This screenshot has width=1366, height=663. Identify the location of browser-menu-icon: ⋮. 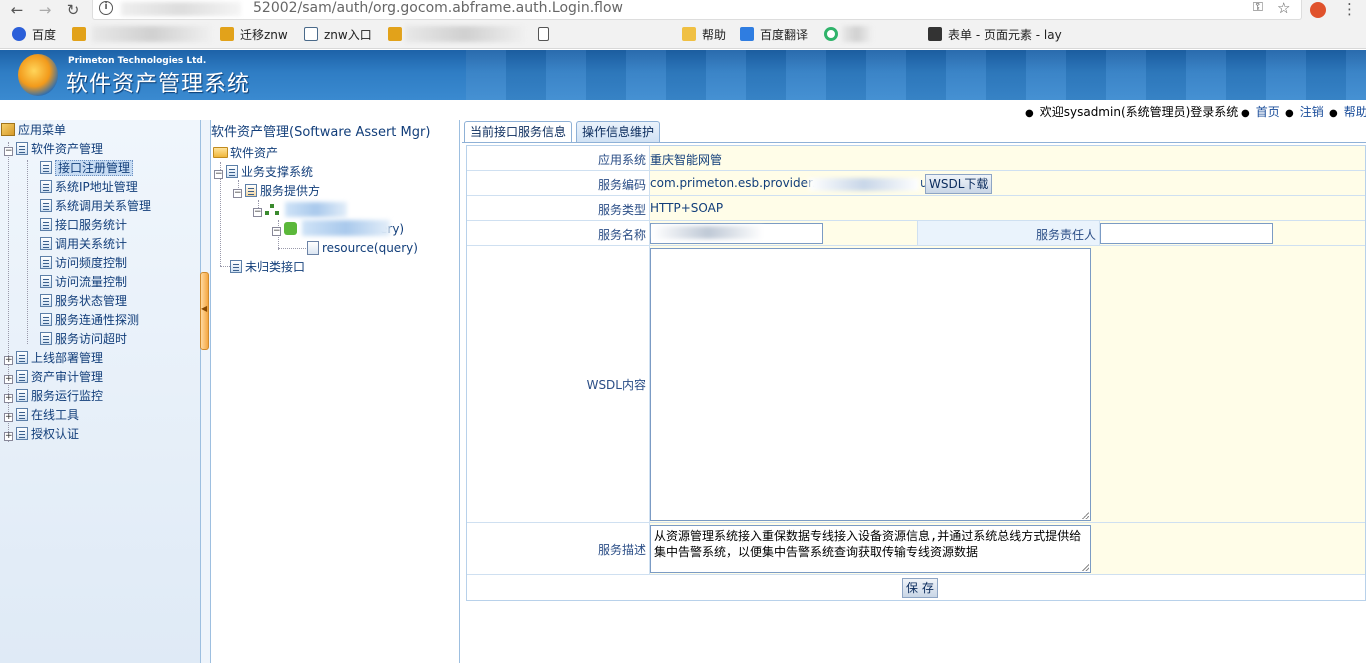
(1349, 9).